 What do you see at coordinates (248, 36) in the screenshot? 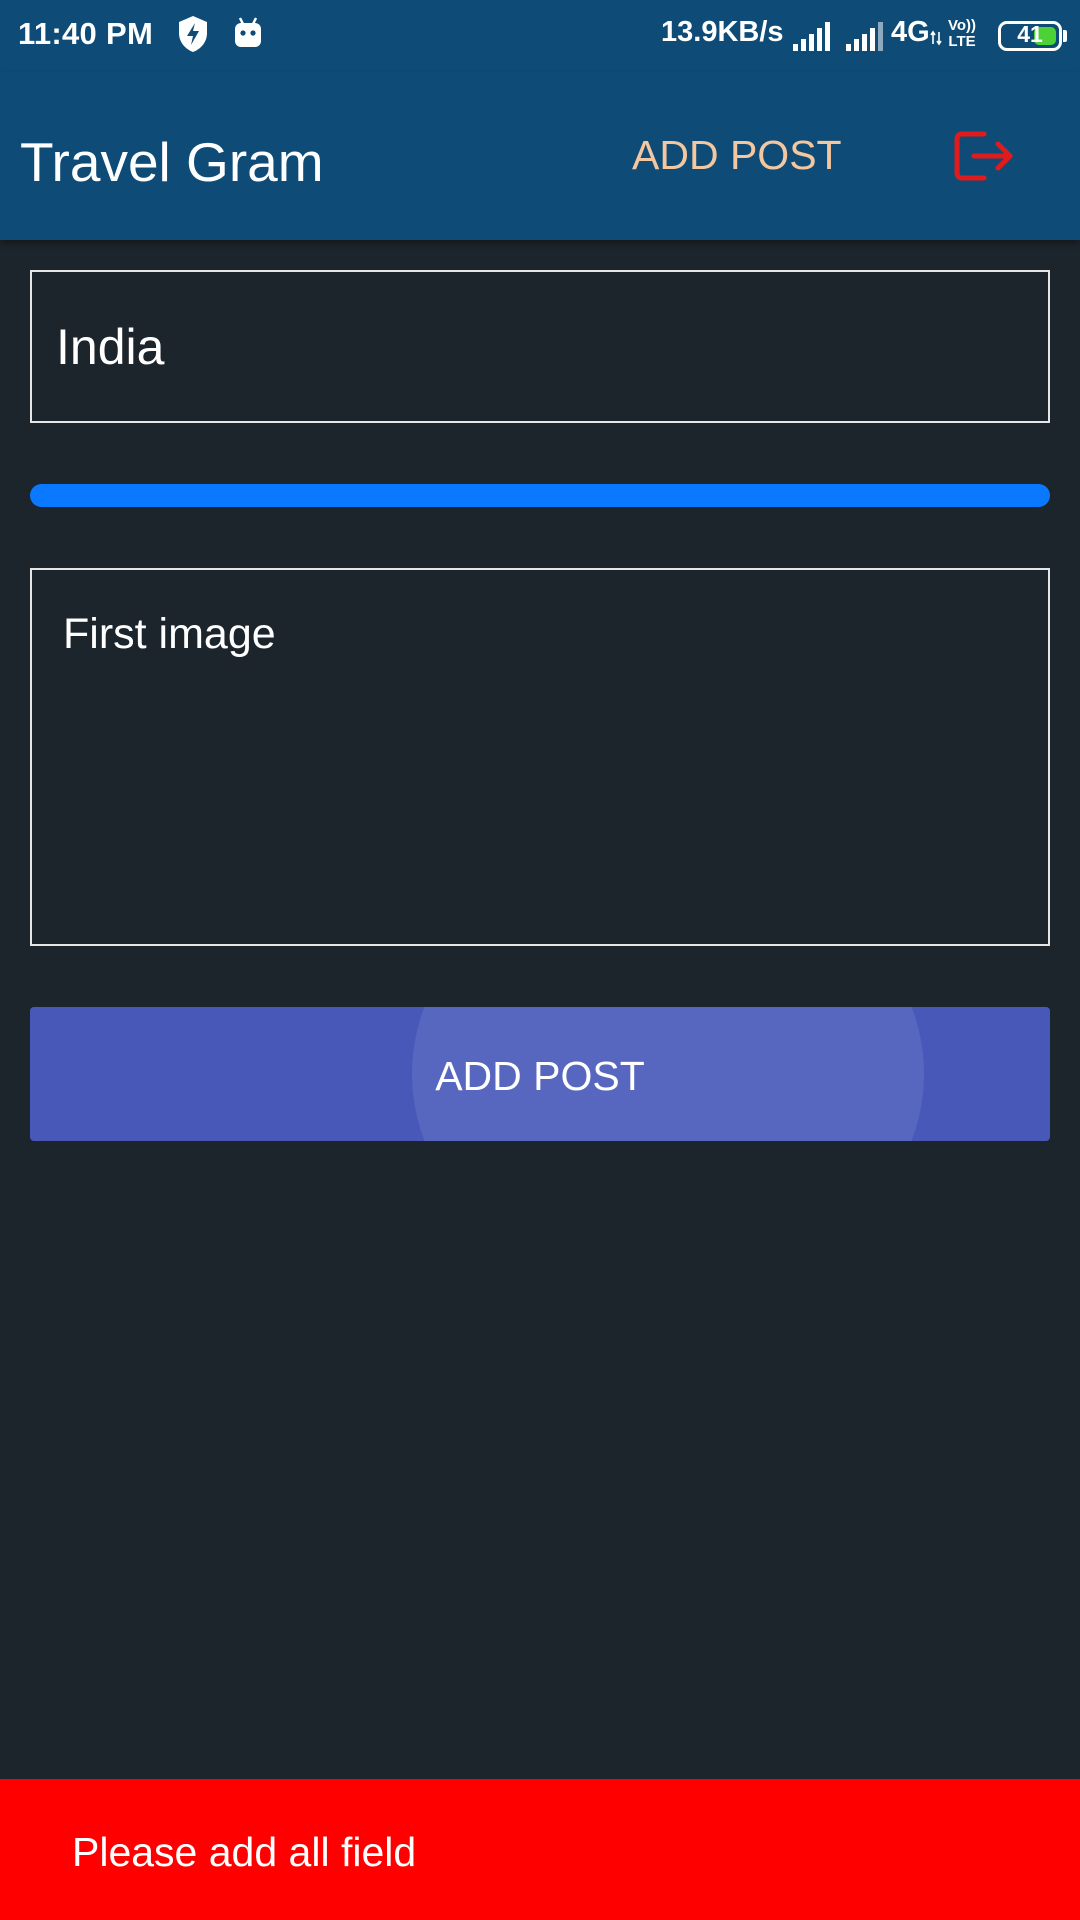
I see `android-icon` at bounding box center [248, 36].